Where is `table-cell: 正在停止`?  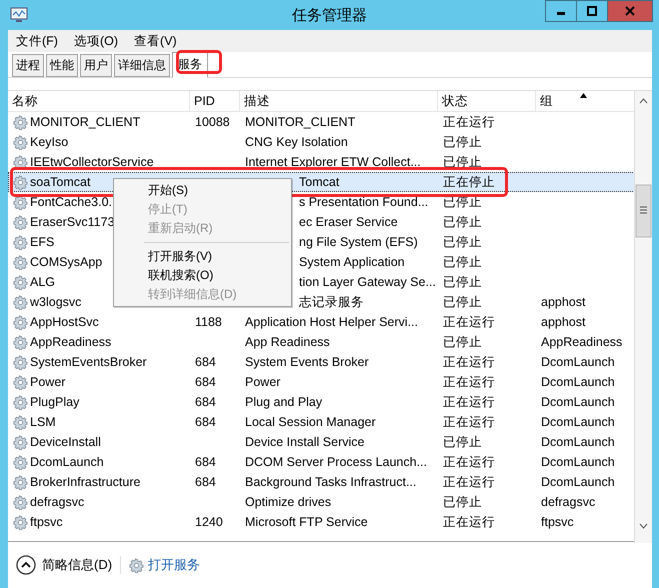 table-cell: 正在停止 is located at coordinates (469, 181).